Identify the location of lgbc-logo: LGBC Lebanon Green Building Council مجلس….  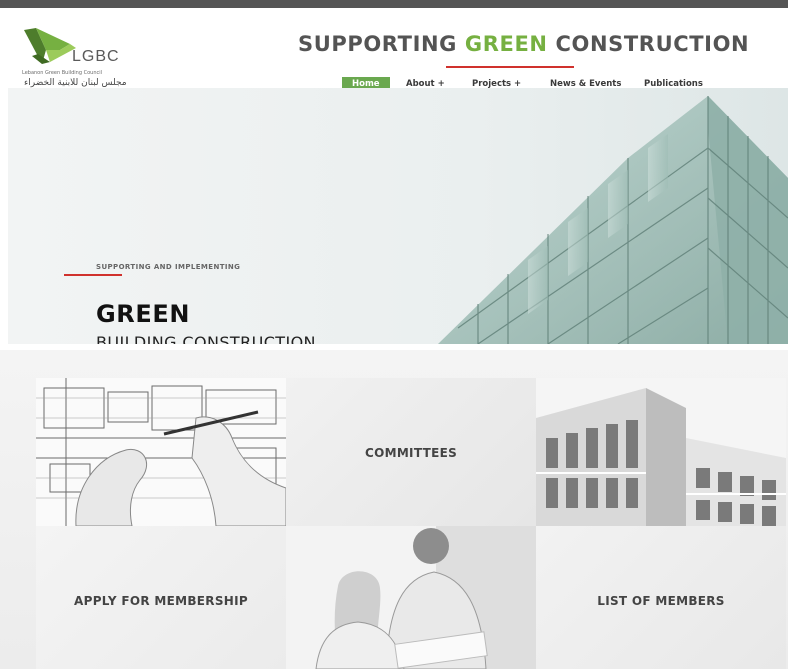
(85, 58).